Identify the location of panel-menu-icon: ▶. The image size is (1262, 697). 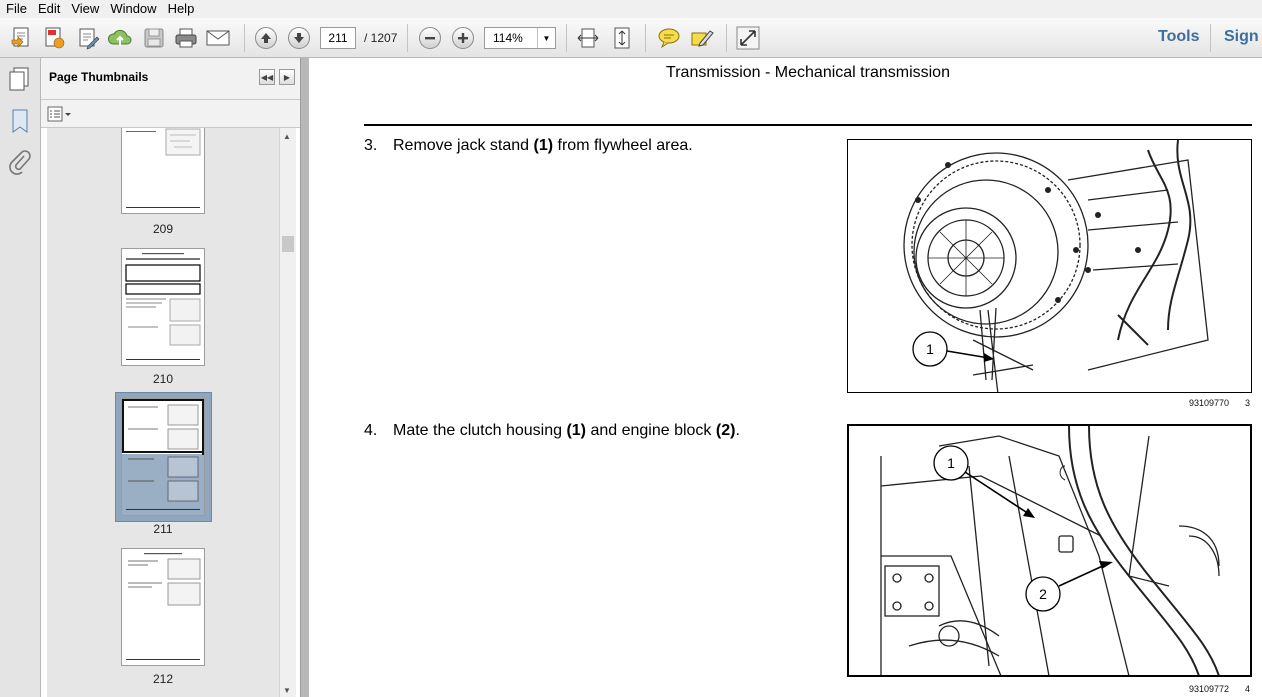
(287, 77).